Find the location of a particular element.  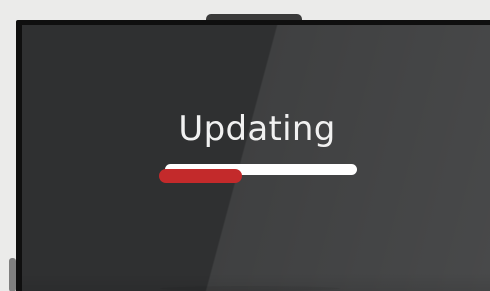

progress-fill is located at coordinates (200, 176).